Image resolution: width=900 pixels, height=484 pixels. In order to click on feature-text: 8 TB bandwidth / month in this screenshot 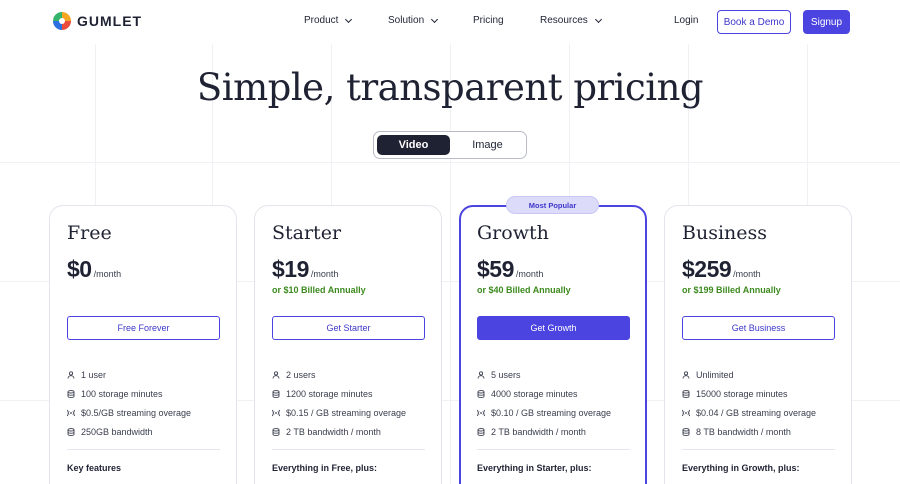, I will do `click(743, 431)`.